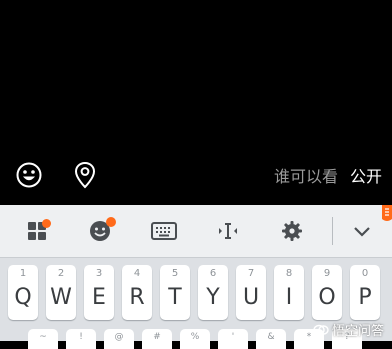  I want to click on key-hint: 1, so click(23, 273).